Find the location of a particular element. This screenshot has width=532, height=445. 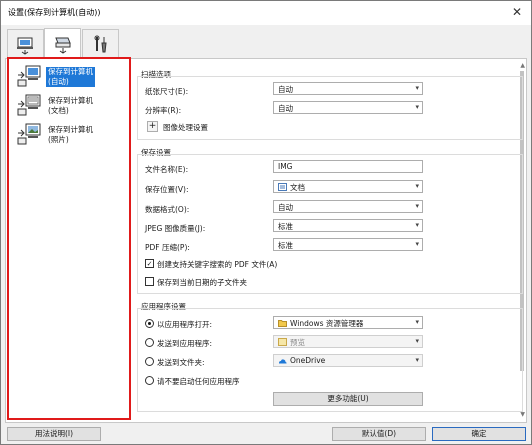

save-in-label: 保存位置(V): is located at coordinates (167, 189).